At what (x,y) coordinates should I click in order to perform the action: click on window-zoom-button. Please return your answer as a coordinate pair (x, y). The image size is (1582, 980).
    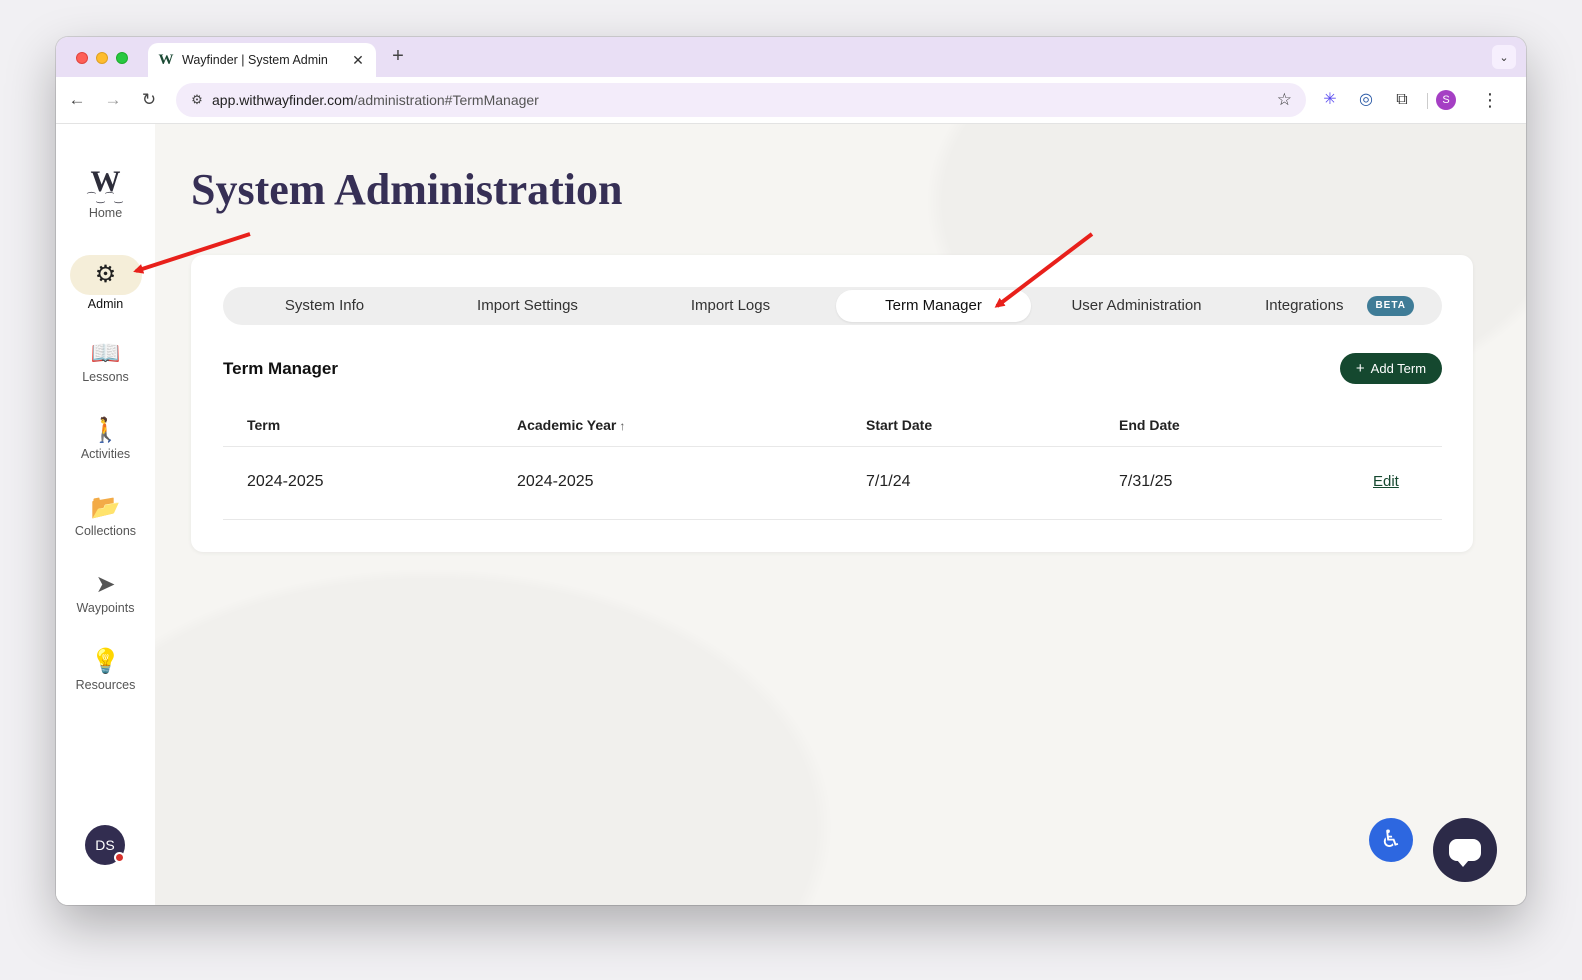
    Looking at the image, I should click on (122, 58).